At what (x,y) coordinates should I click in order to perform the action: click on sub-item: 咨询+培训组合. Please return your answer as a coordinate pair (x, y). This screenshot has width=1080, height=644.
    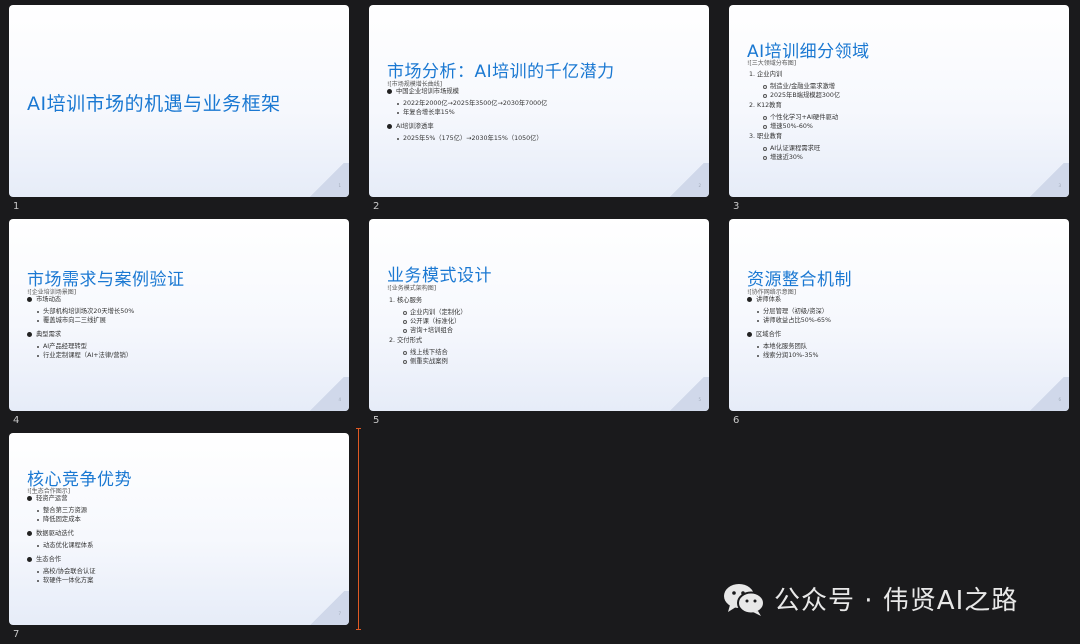
    Looking at the image, I should click on (542, 330).